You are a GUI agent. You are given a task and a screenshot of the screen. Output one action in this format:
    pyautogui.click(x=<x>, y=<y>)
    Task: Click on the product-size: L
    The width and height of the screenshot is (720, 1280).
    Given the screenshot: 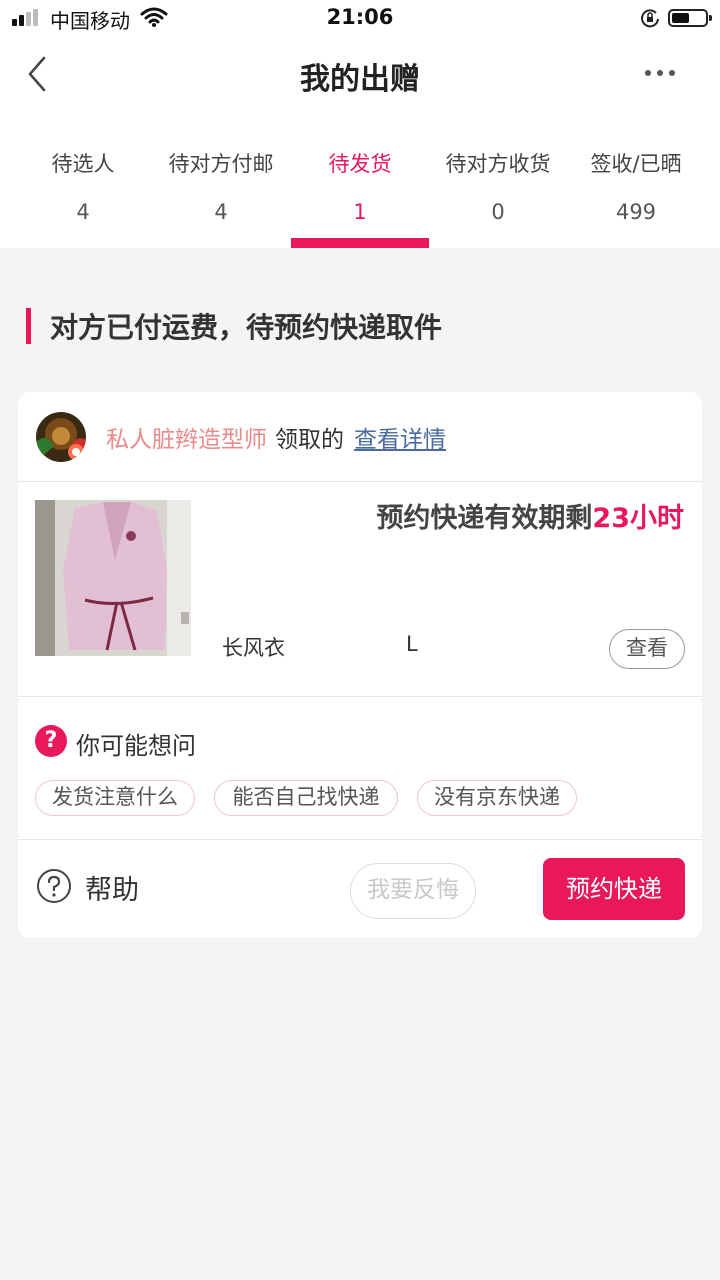 What is the action you would take?
    pyautogui.click(x=412, y=644)
    